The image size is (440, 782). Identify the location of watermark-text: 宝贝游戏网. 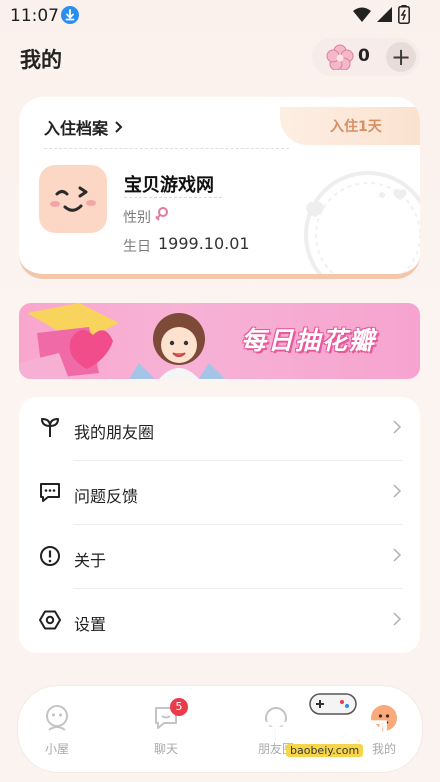
(326, 732).